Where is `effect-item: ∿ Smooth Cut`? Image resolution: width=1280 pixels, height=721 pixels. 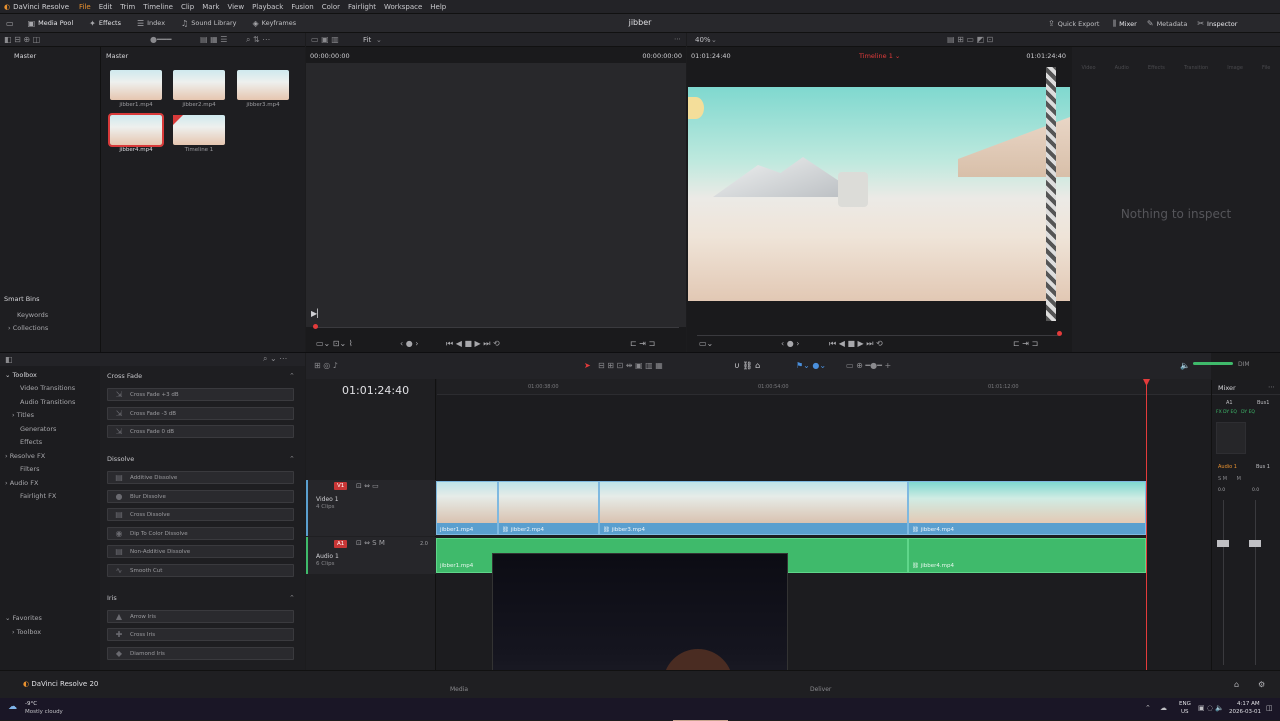 effect-item: ∿ Smooth Cut is located at coordinates (200, 570).